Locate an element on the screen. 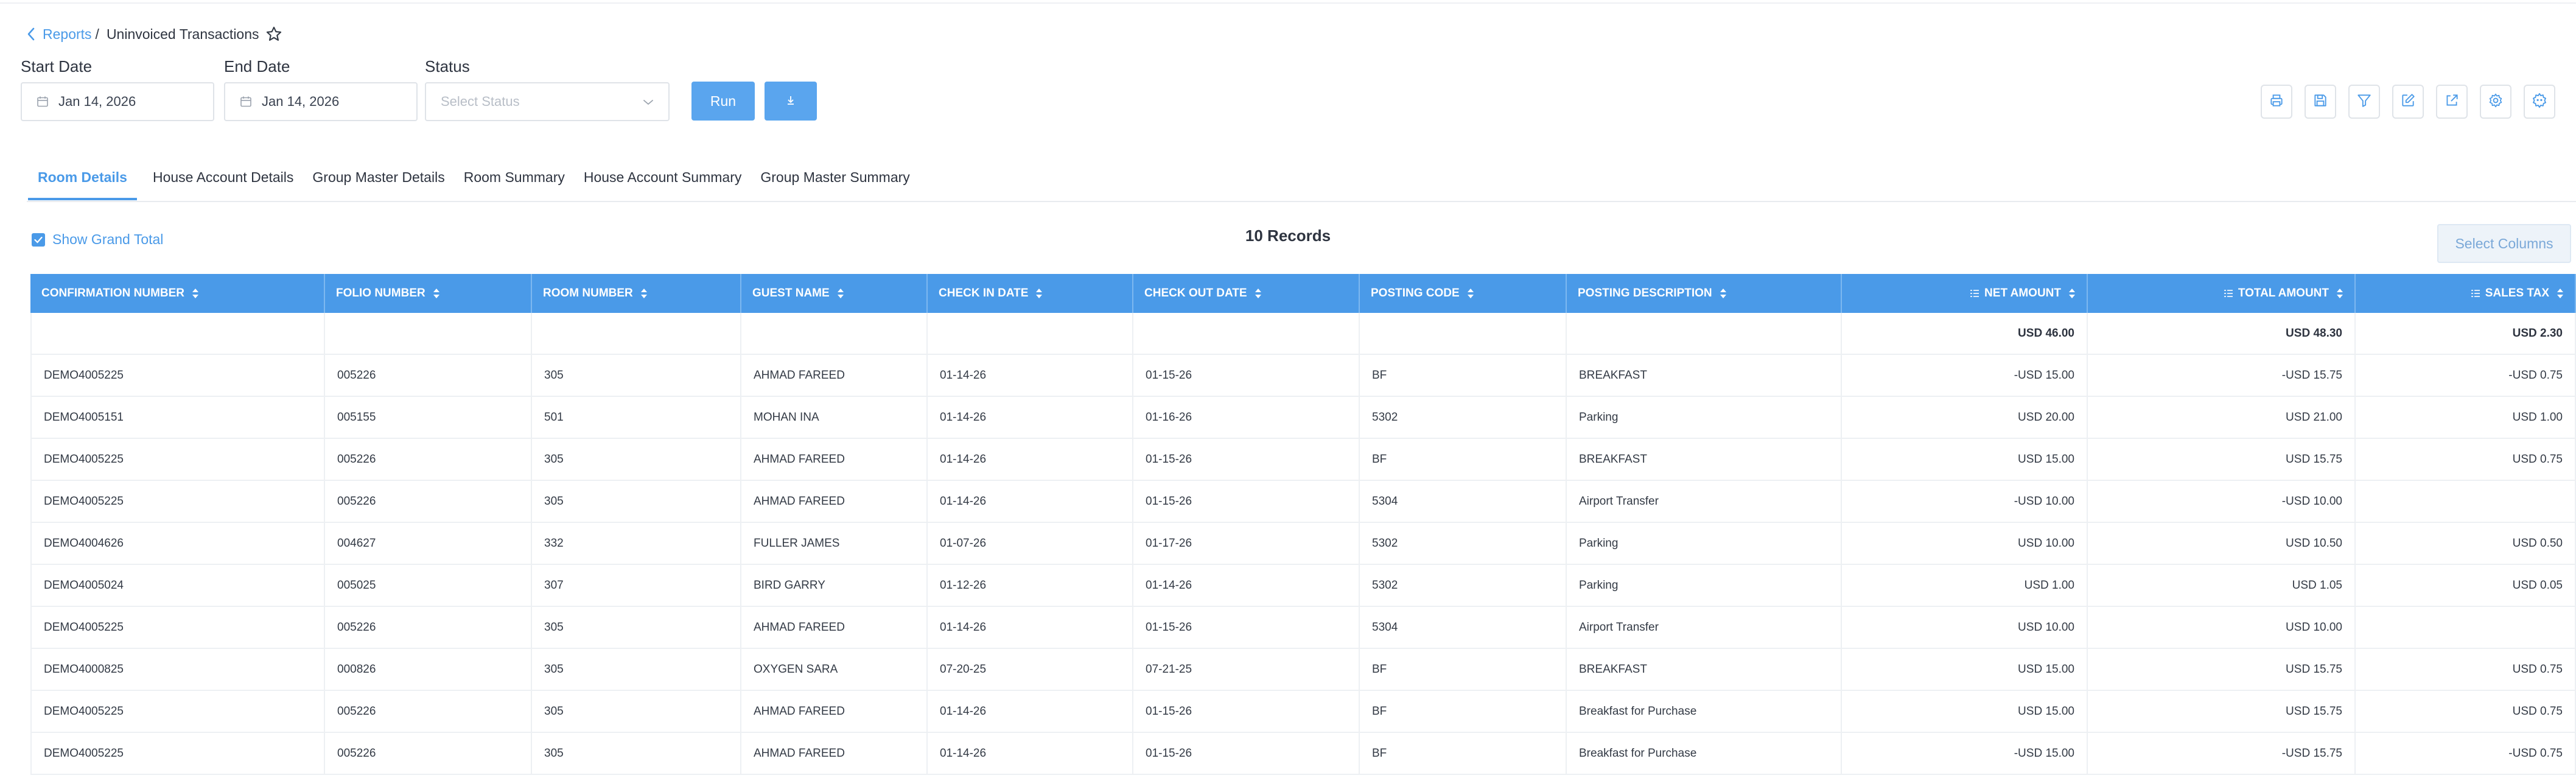 The height and width of the screenshot is (778, 2576). column-header-net-amount: NET AMOUNT is located at coordinates (1965, 293).